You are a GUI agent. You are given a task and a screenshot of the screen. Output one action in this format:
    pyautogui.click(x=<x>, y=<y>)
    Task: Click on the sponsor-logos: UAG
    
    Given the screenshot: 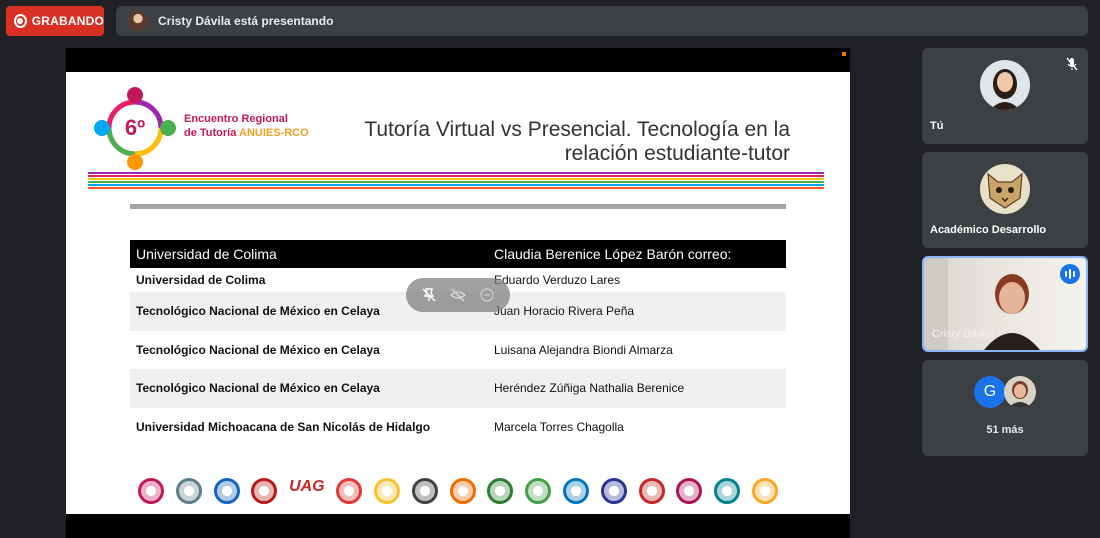 What is the action you would take?
    pyautogui.click(x=458, y=491)
    